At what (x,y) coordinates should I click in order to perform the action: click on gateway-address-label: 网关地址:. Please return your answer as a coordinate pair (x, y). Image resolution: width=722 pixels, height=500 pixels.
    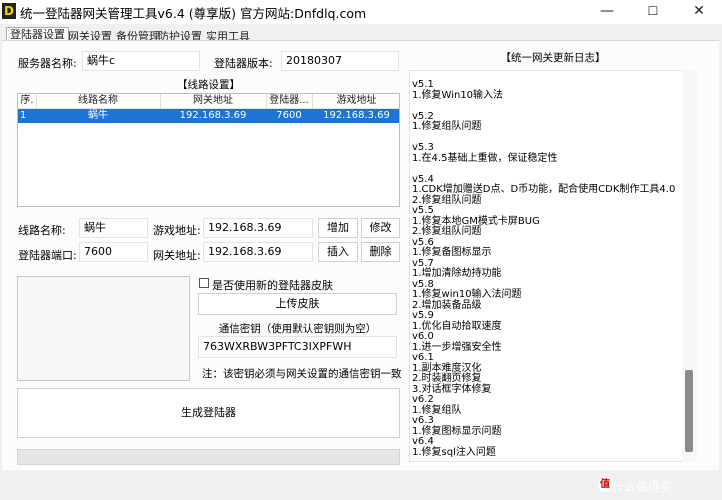
    Looking at the image, I should click on (177, 255).